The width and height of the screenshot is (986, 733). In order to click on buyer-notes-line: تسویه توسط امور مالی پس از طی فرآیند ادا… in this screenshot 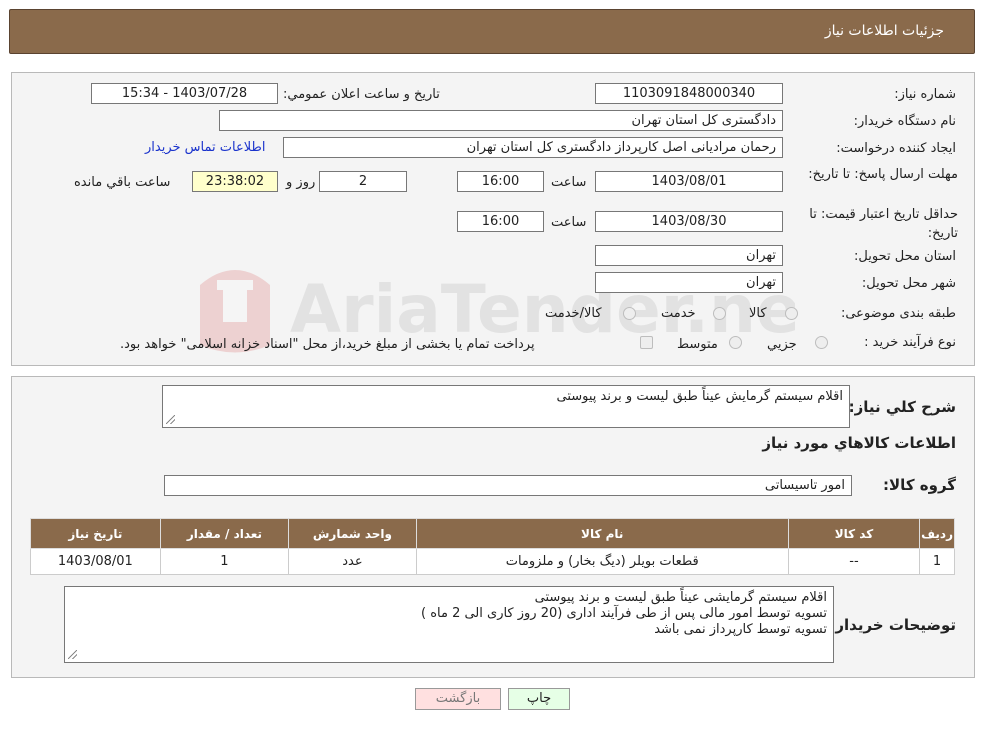, I will do `click(623, 613)`.